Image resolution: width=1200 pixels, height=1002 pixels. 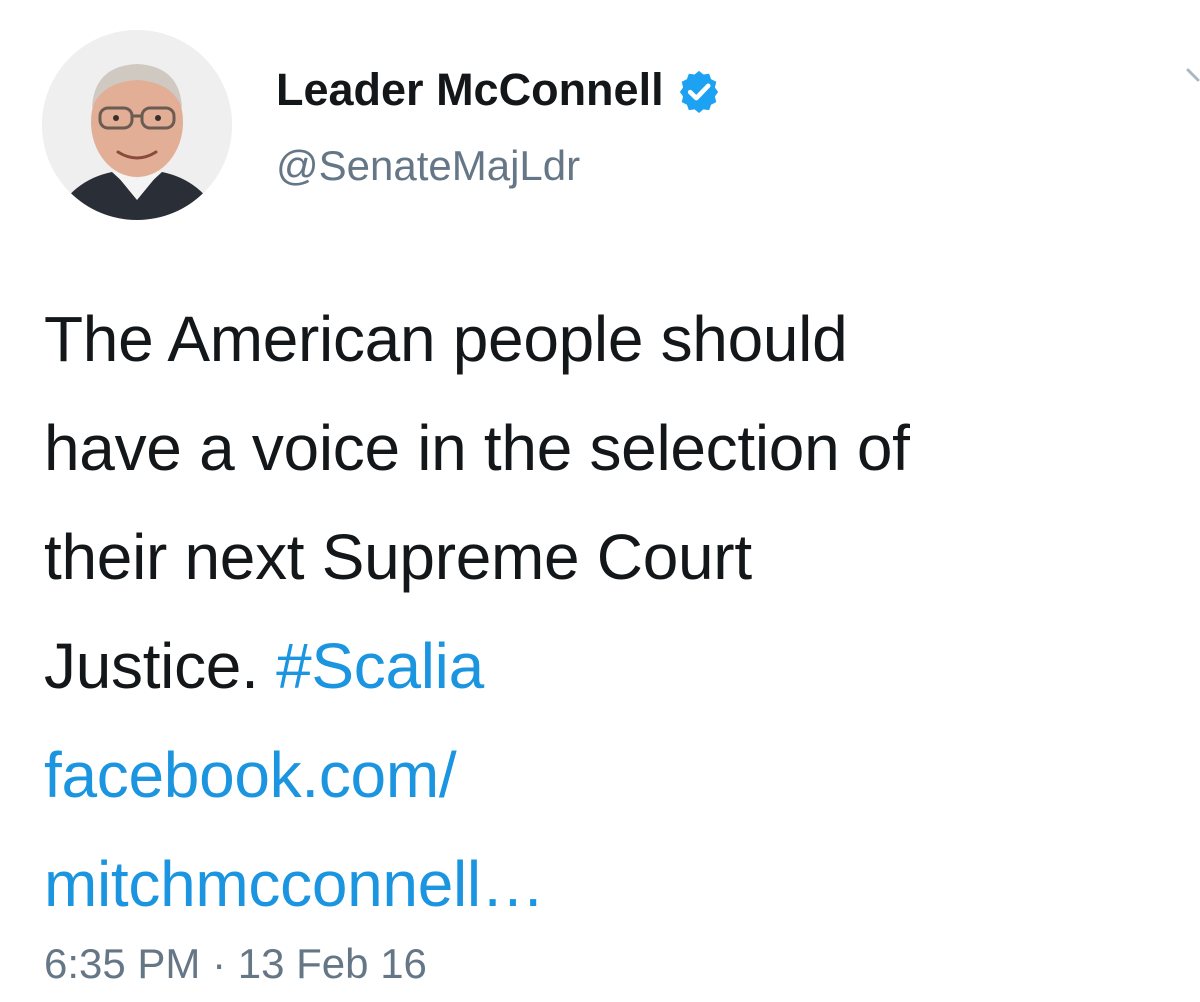 What do you see at coordinates (470, 90) in the screenshot?
I see `display-name: Leader McConnell` at bounding box center [470, 90].